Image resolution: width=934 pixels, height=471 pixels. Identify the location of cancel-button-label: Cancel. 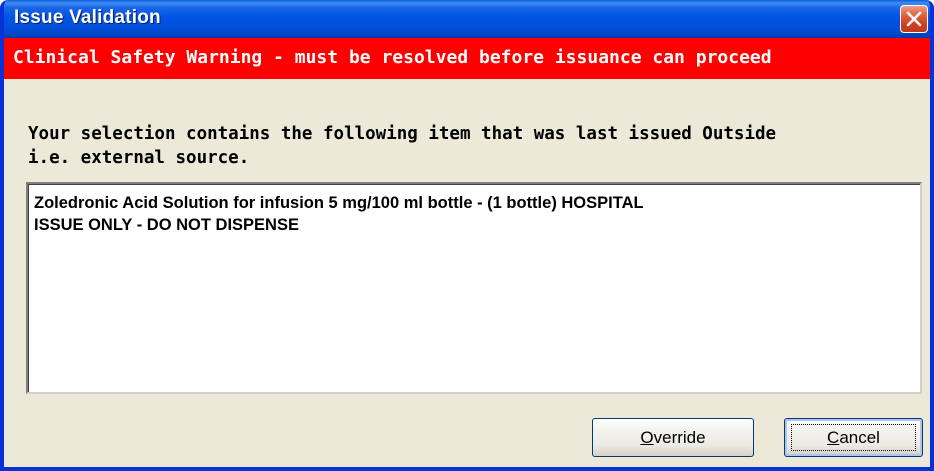
(853, 437).